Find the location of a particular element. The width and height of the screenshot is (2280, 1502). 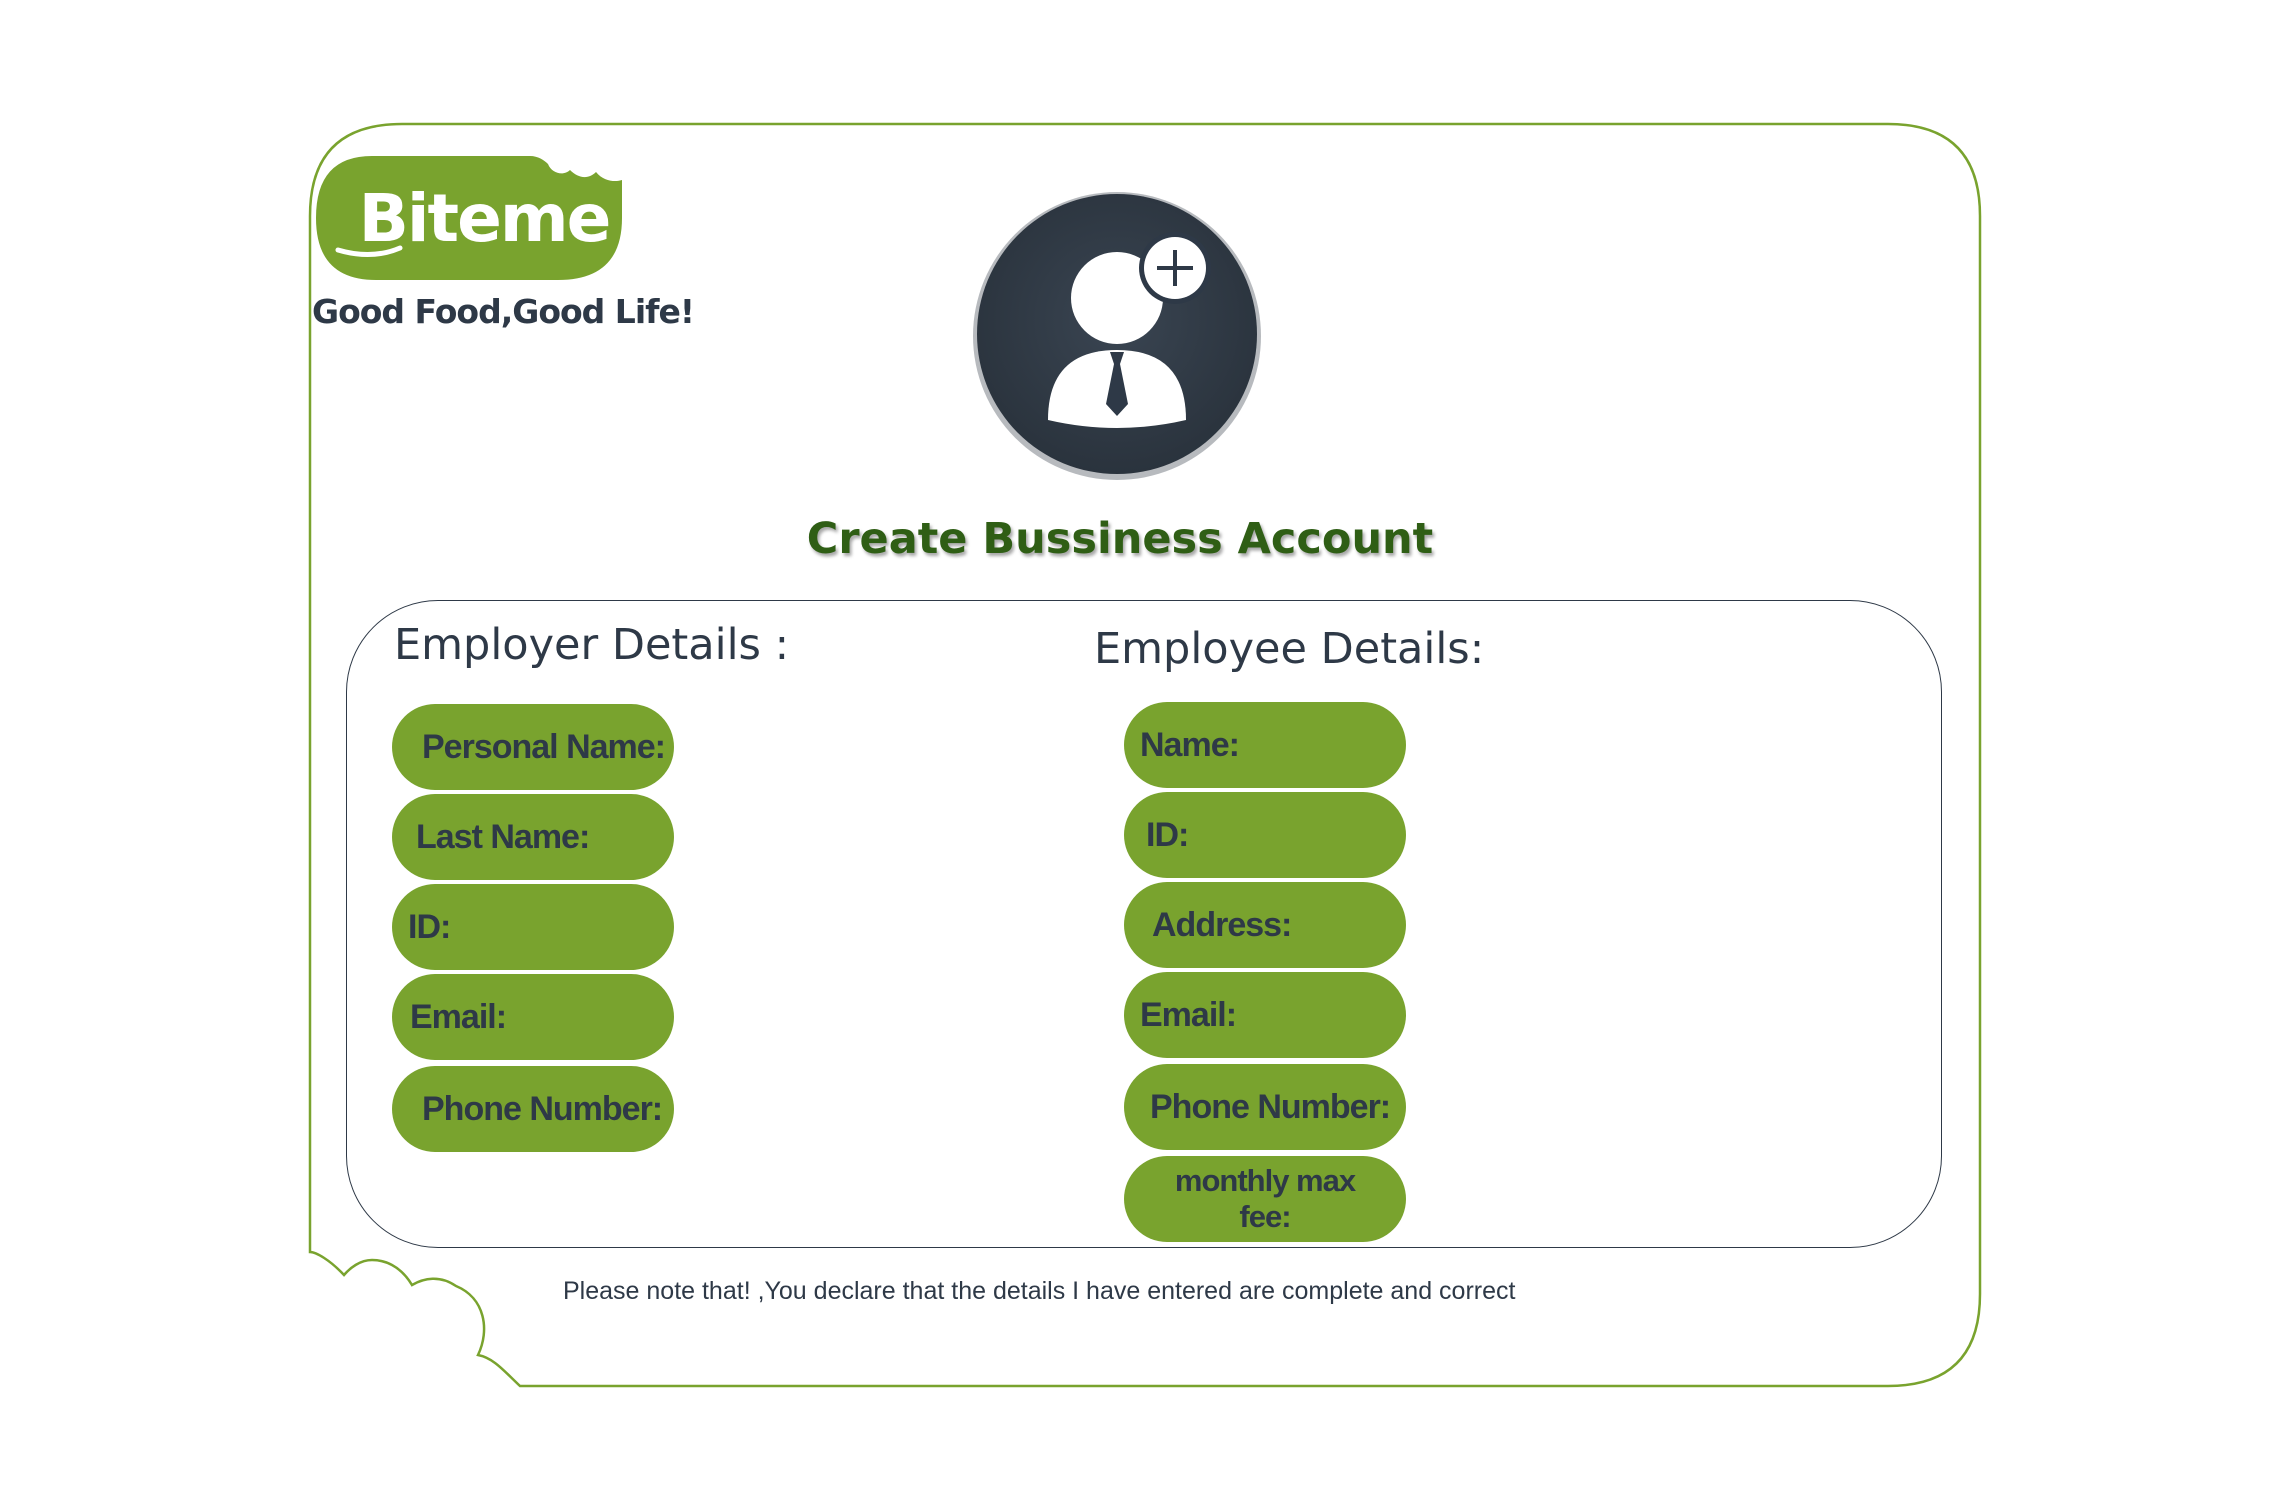

tagline: Good Food,Good Life! is located at coordinates (503, 311).